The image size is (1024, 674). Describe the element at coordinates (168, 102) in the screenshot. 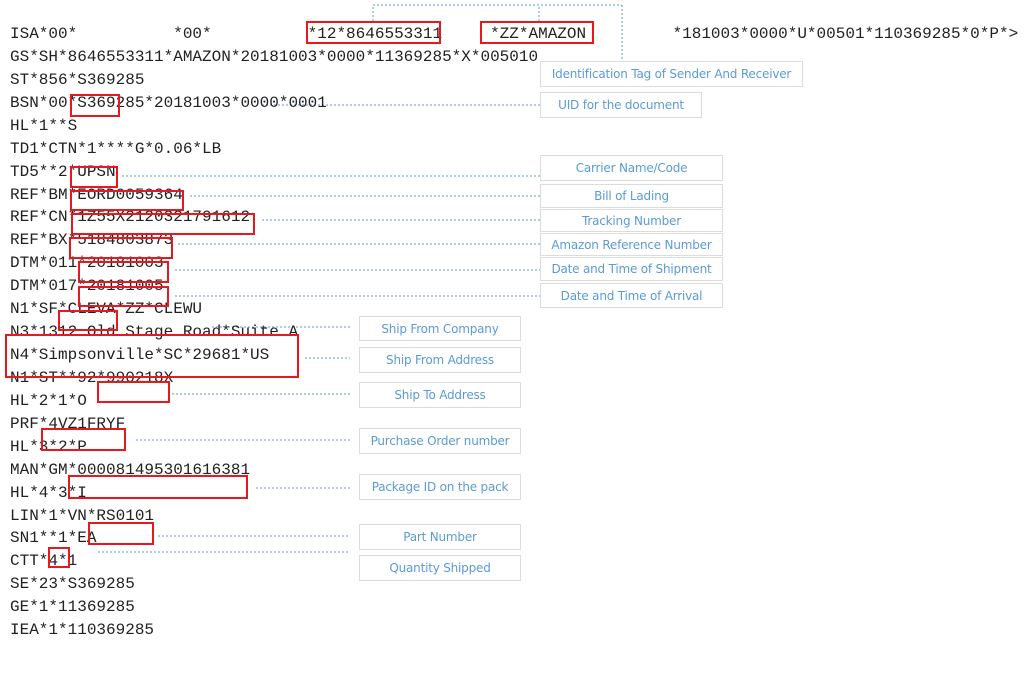

I see `edi-segment-line: BSN*00*S369285*20181003*0000*0001` at that location.